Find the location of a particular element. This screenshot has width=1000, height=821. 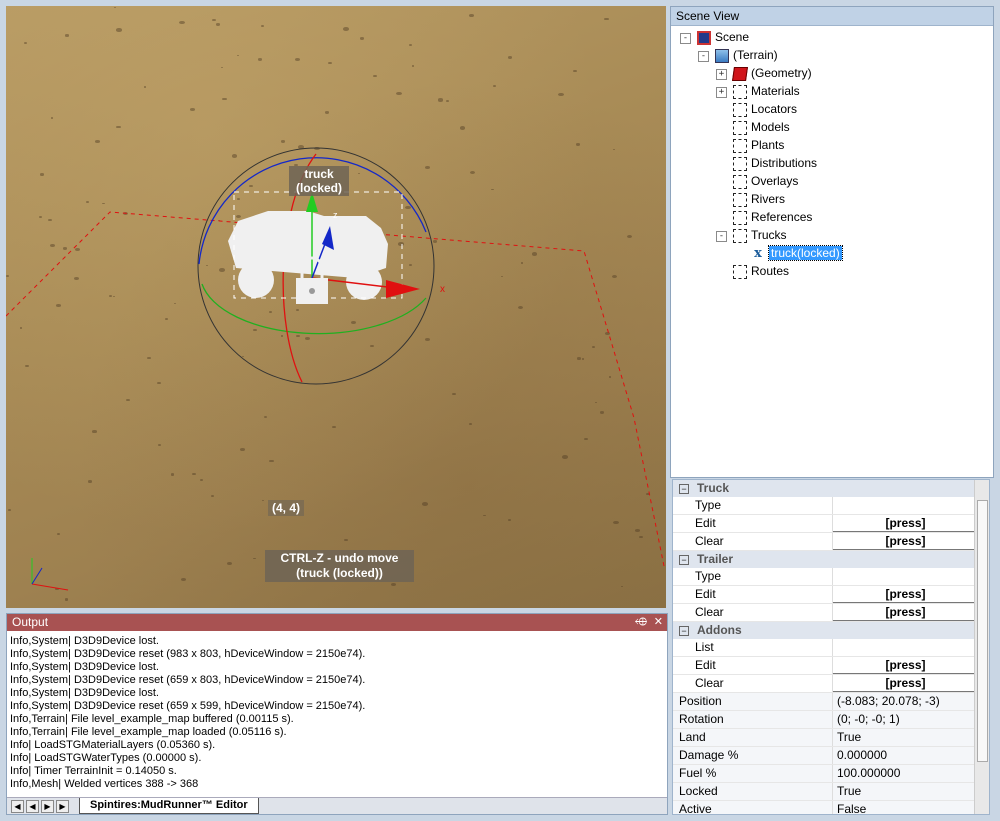

tree-item-locators: Locators is located at coordinates (765, 109).